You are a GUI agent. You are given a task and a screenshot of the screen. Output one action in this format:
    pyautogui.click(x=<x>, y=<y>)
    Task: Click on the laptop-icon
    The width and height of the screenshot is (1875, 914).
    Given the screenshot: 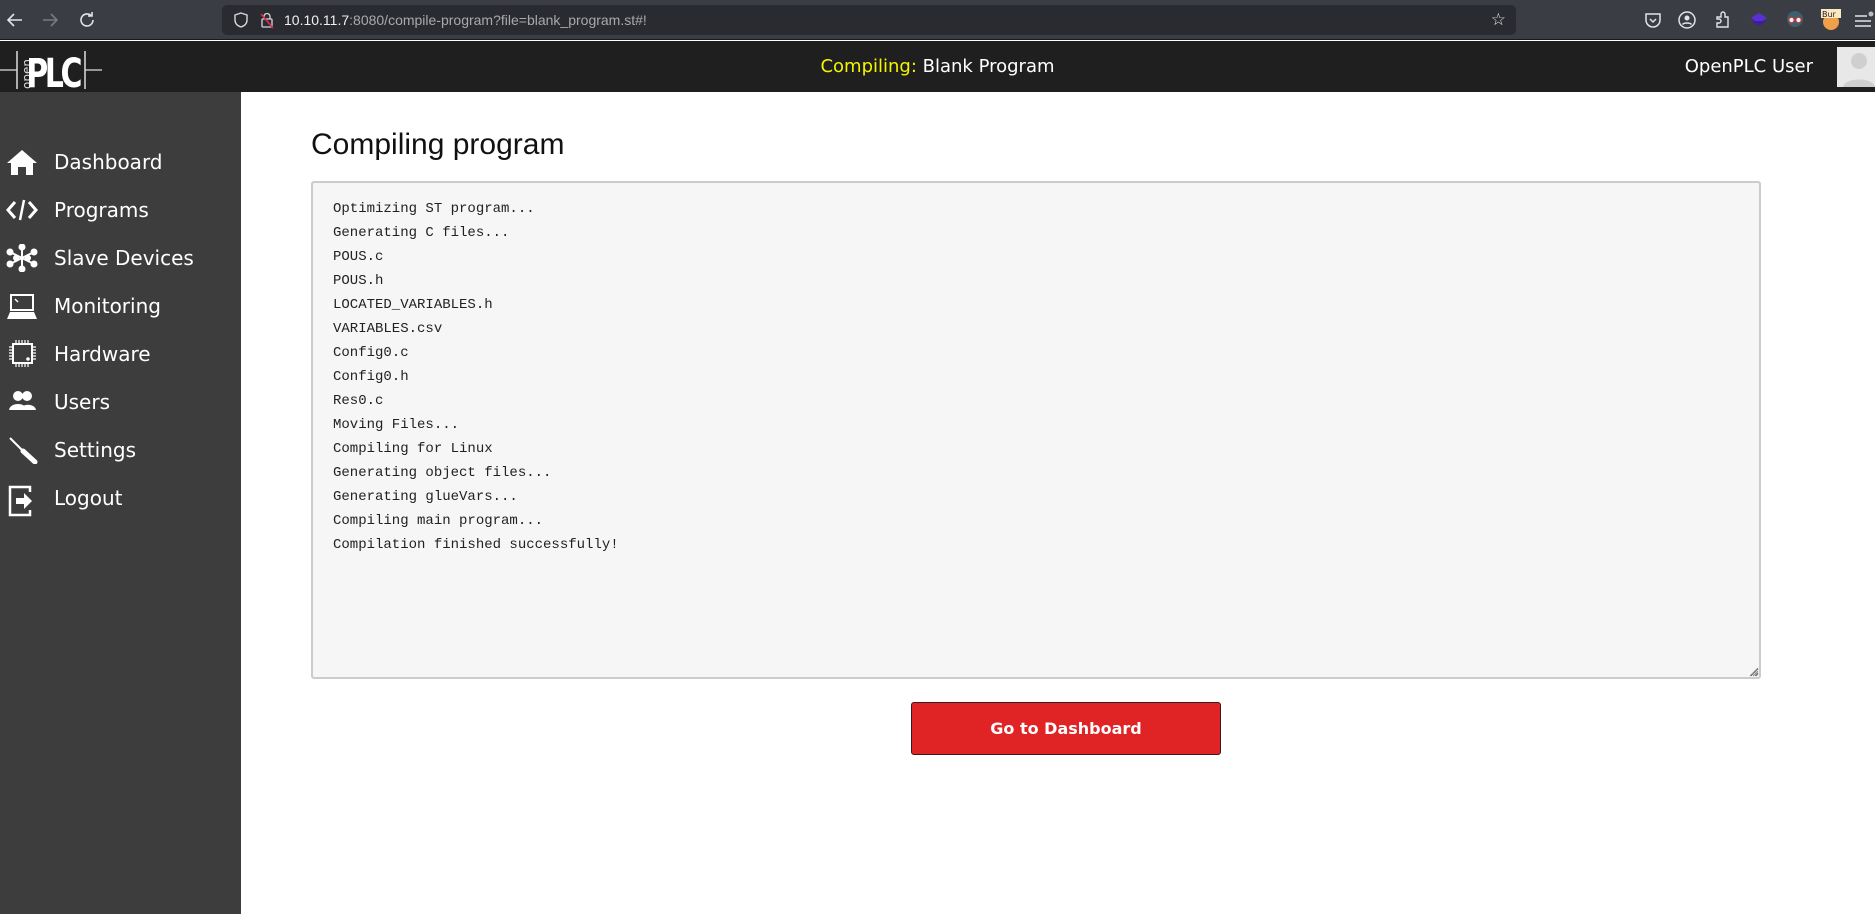 What is the action you would take?
    pyautogui.click(x=22, y=306)
    